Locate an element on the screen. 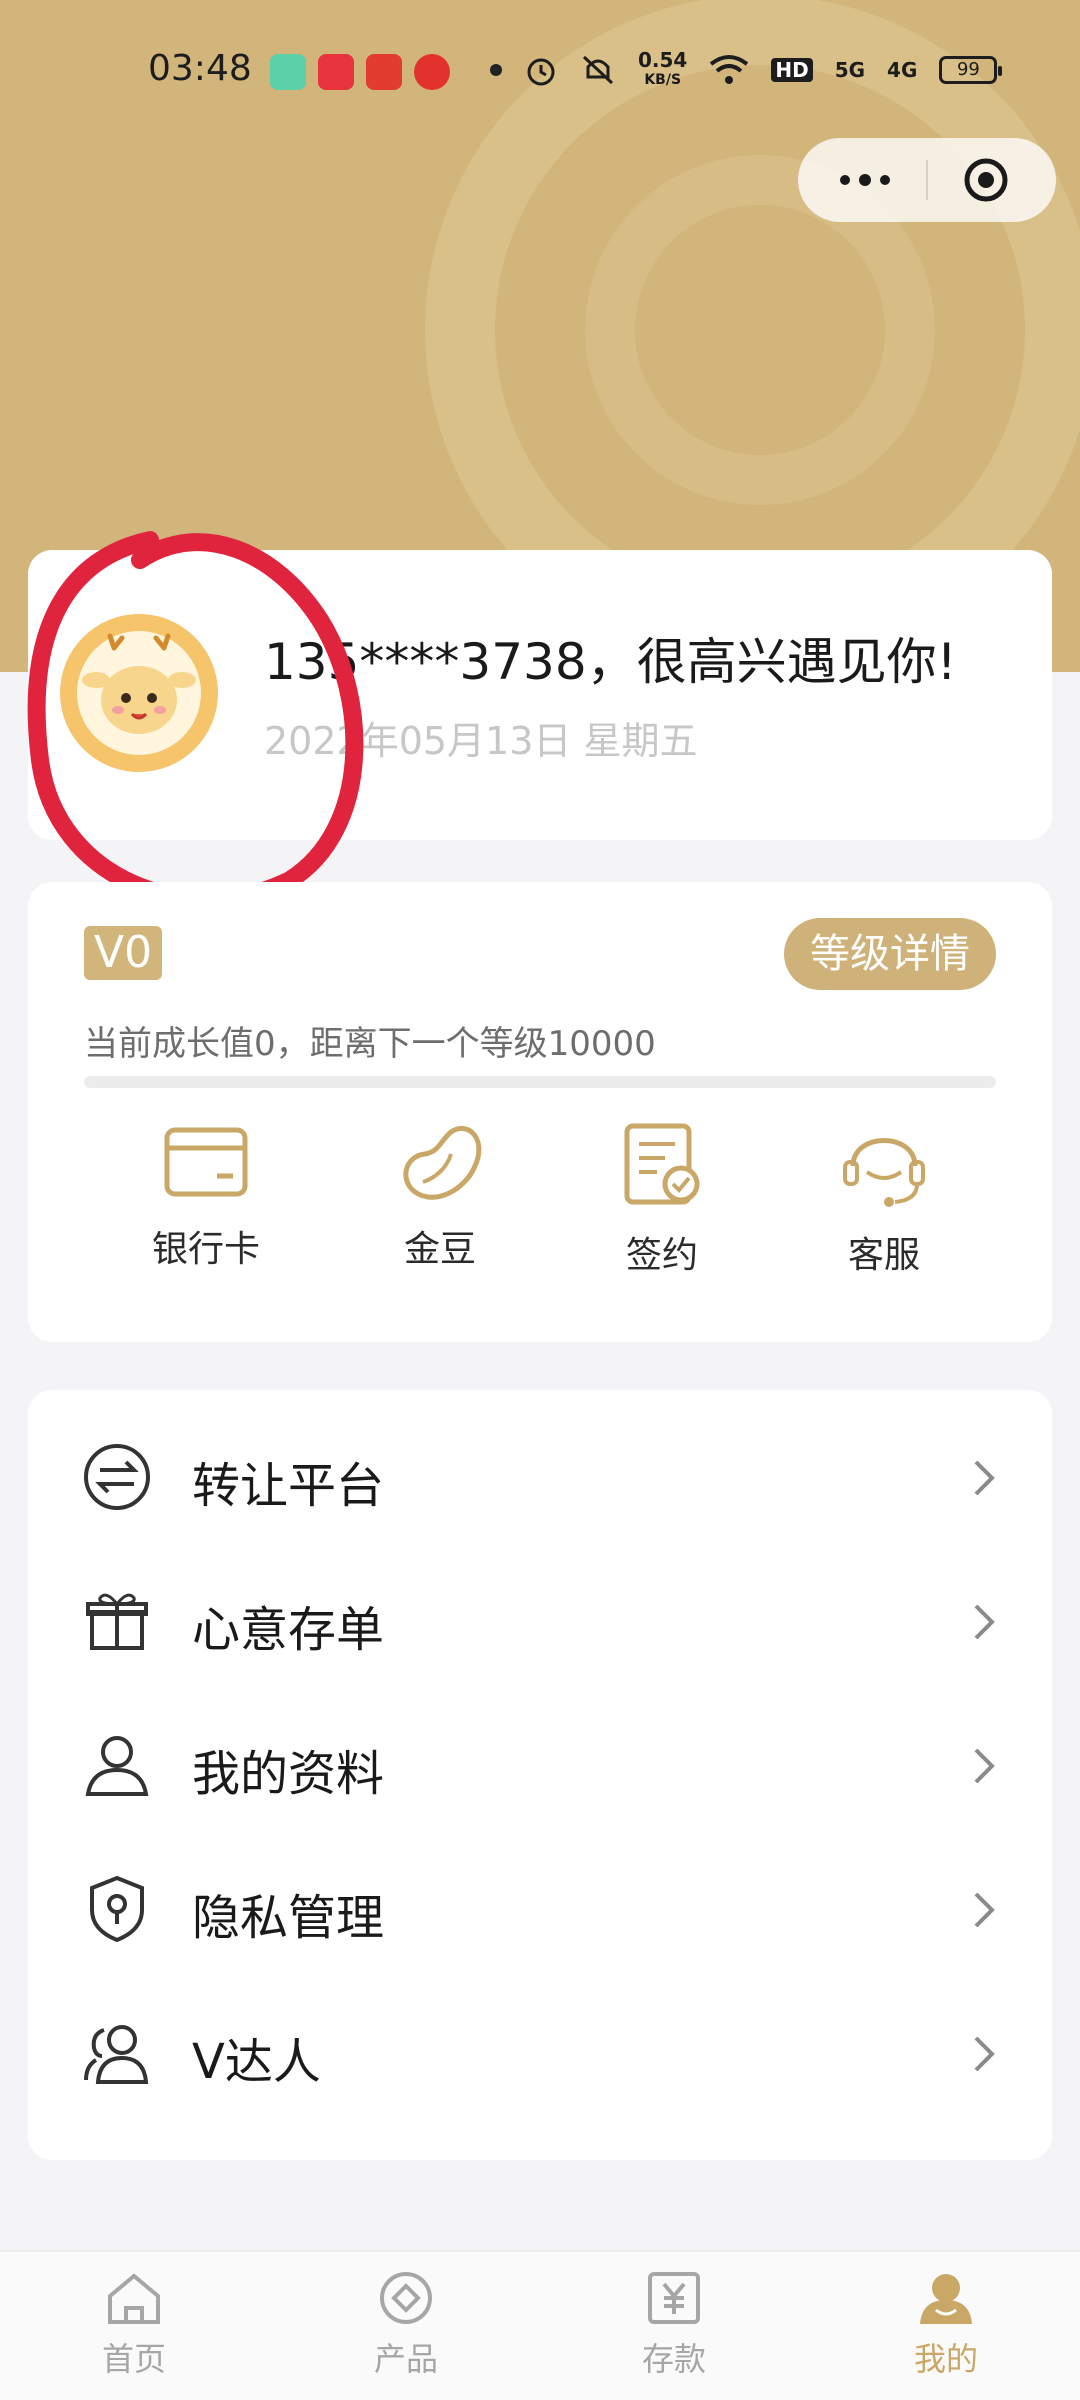  mute-icon is located at coordinates (598, 70).